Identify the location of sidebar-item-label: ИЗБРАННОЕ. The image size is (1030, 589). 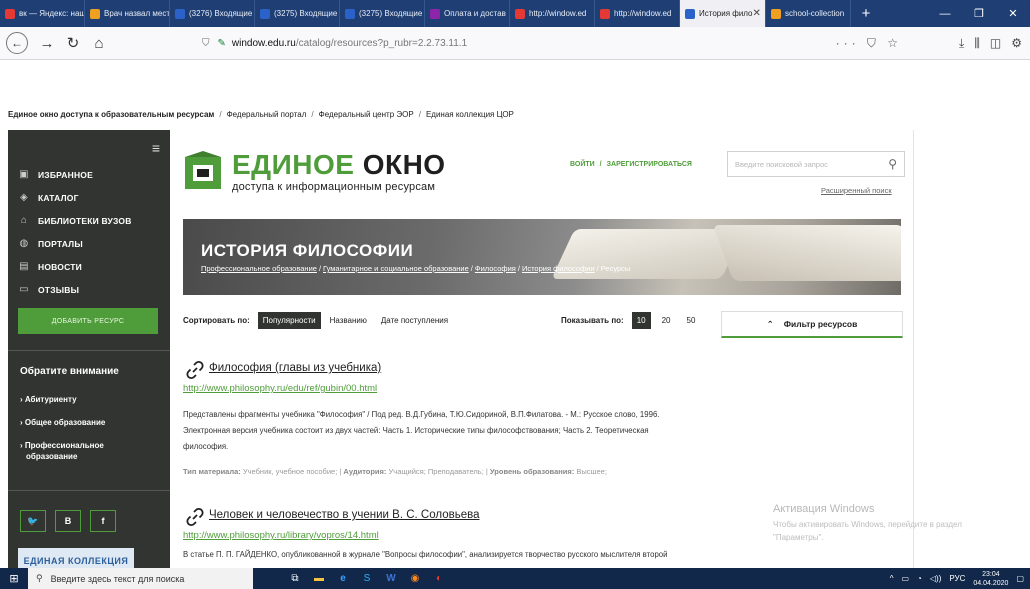
(65, 174).